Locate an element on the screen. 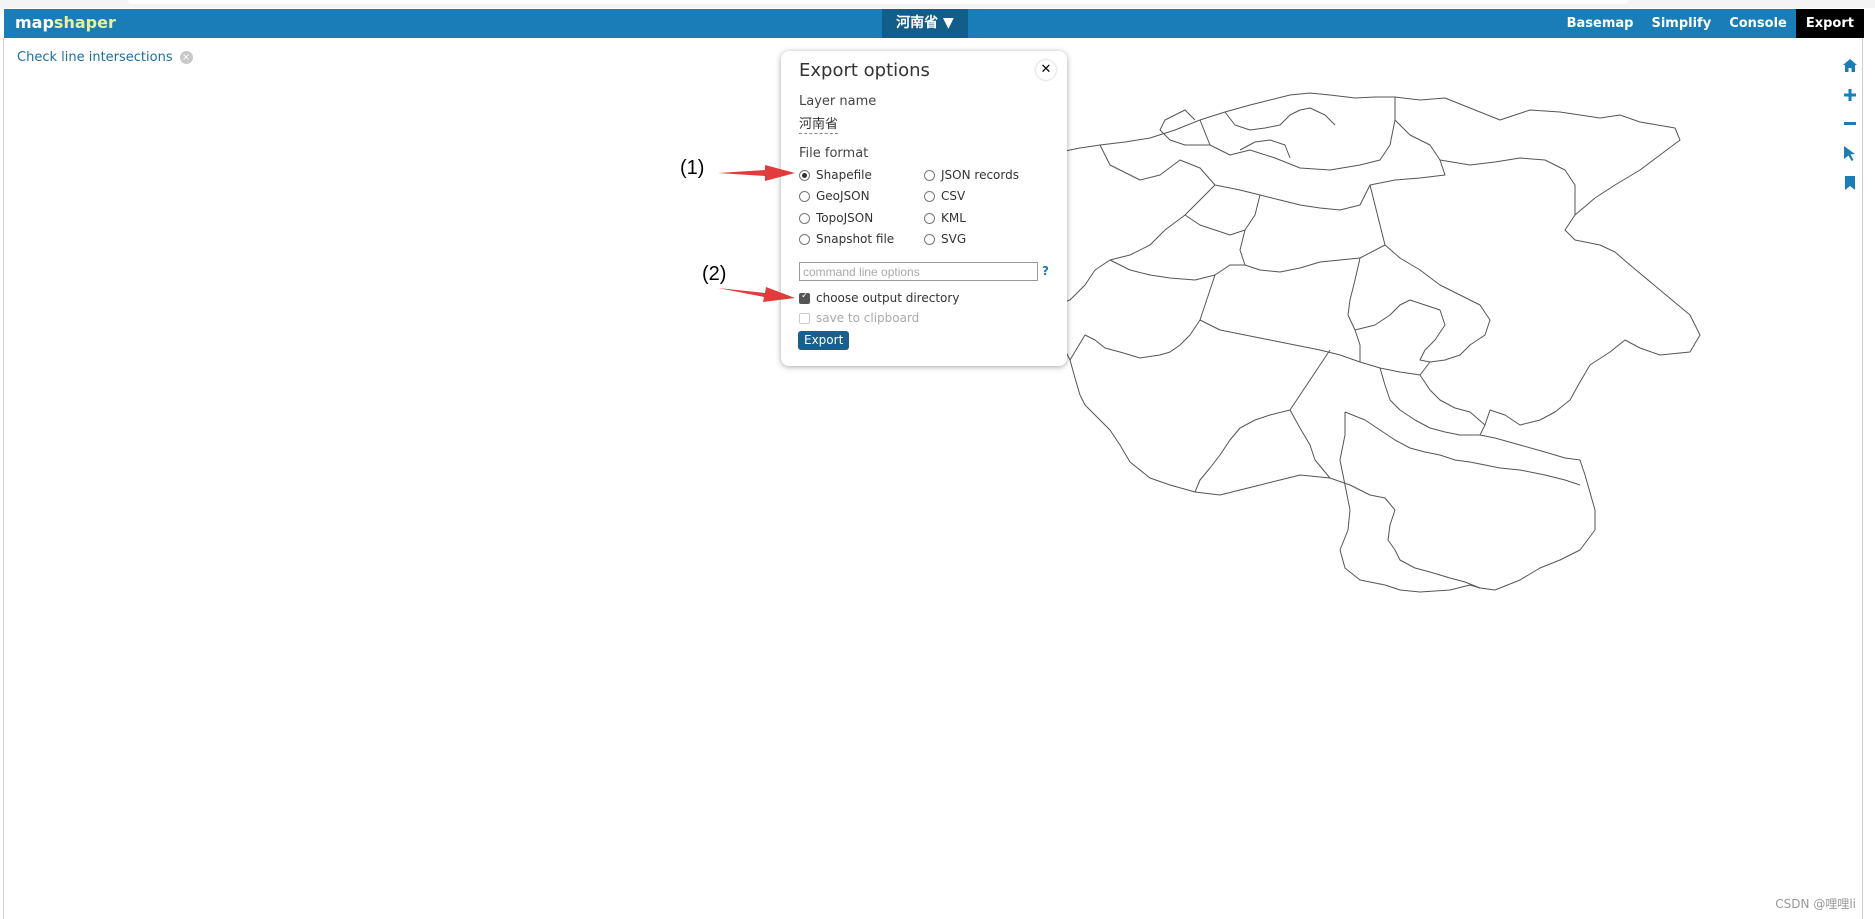 The image size is (1875, 919). logo-accent: shaper is located at coordinates (84, 22).